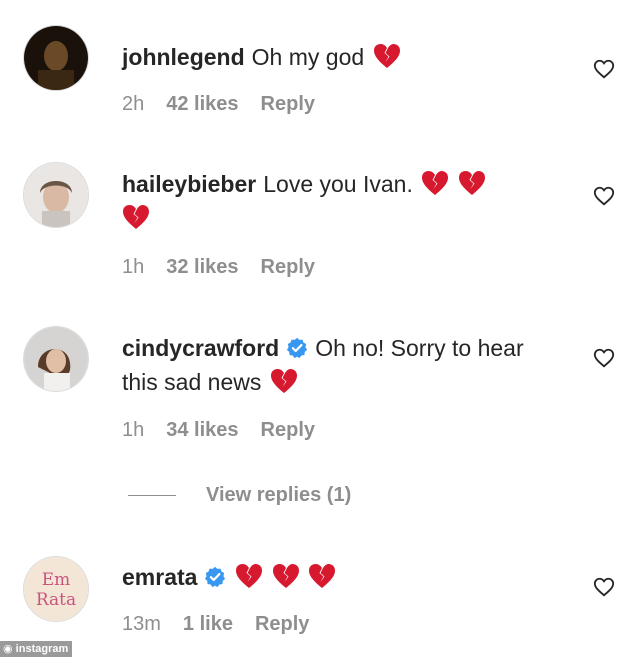  I want to click on comment-username: johnlegend, so click(183, 57).